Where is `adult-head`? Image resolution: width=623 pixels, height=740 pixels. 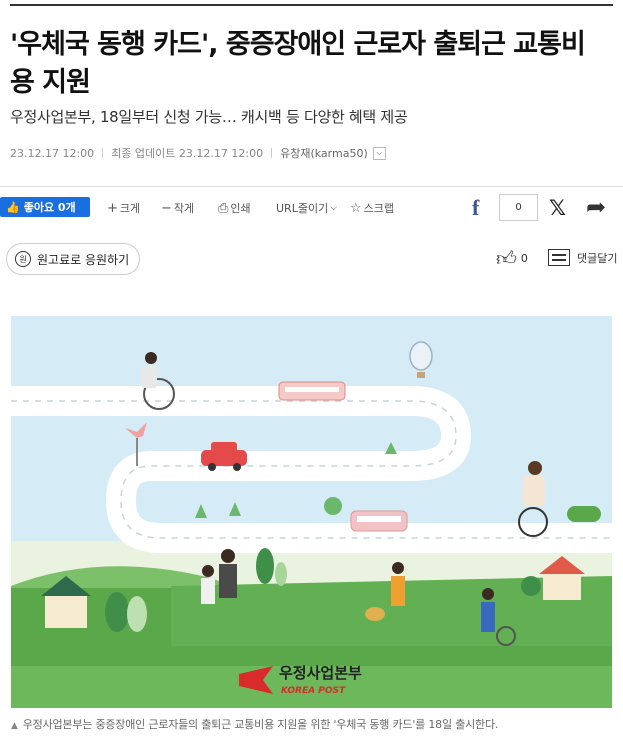
adult-head is located at coordinates (228, 556).